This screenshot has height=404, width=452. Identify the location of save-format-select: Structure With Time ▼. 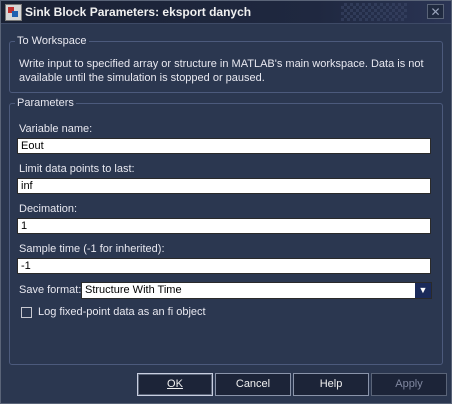
(256, 290).